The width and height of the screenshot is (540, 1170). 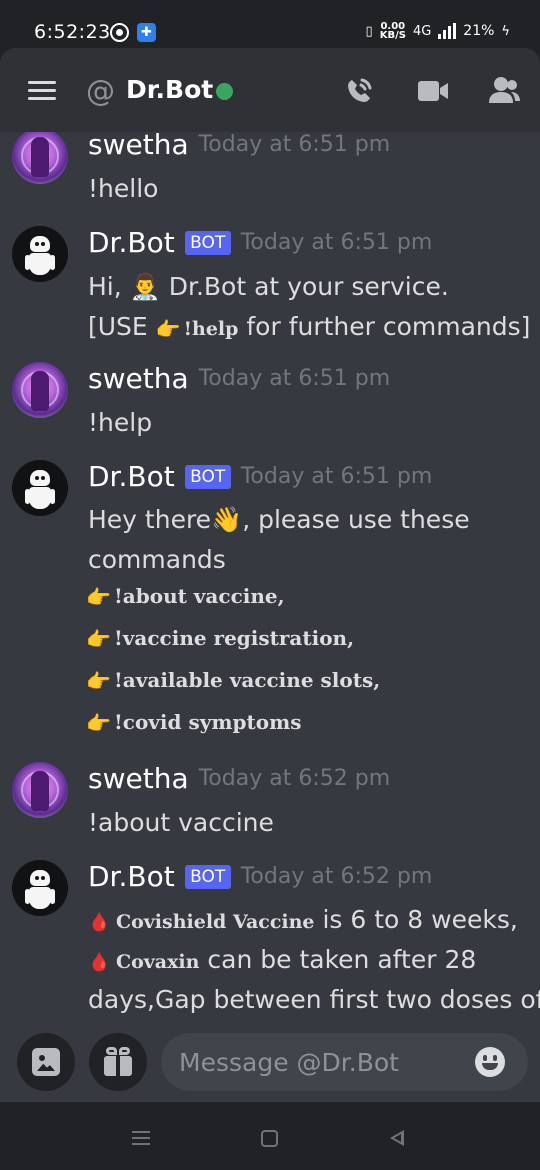 I want to click on network-speed: 0.00 KB/S, so click(x=392, y=31).